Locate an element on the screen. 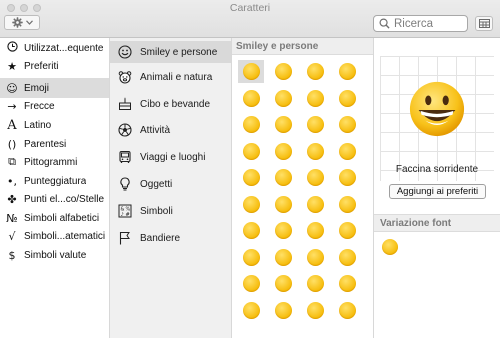 The width and height of the screenshot is (500, 338). search-field: Ricerca is located at coordinates (420, 23).